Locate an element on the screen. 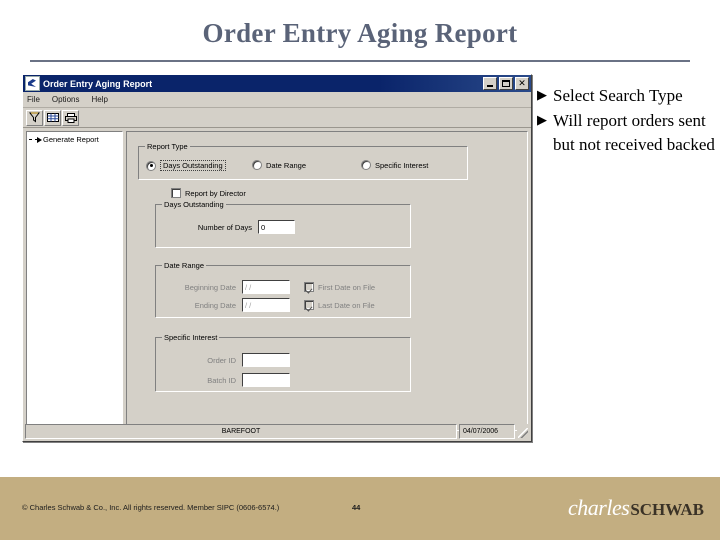 Image resolution: width=720 pixels, height=540 pixels. ending-date-label: Ending Date is located at coordinates (215, 305).